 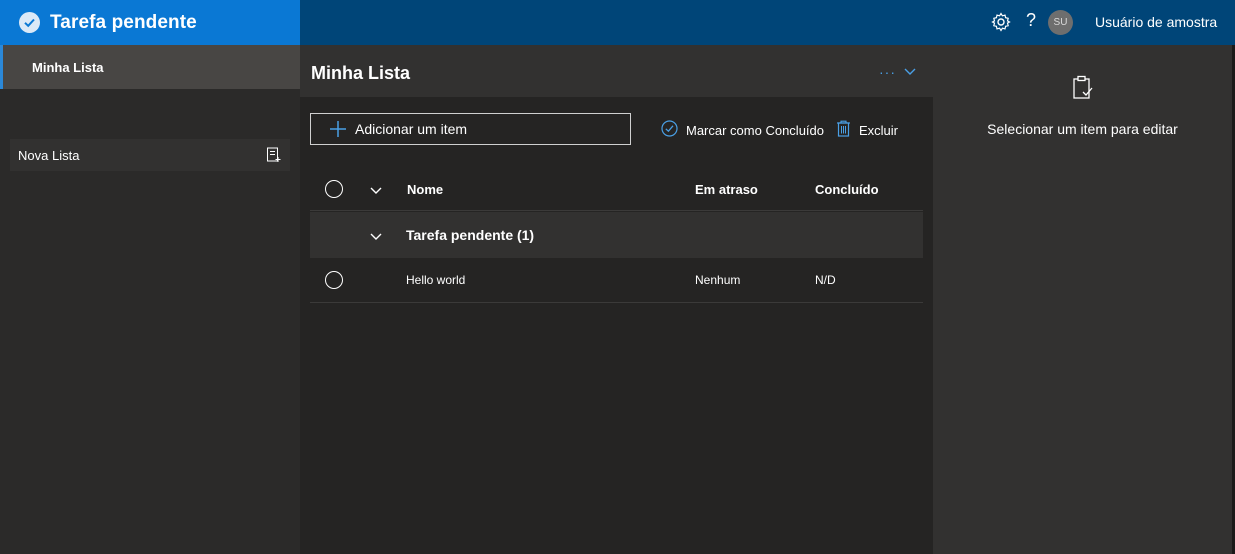 I want to click on sidebar-item-minha-lista: Minha Lista, so click(x=150, y=67).